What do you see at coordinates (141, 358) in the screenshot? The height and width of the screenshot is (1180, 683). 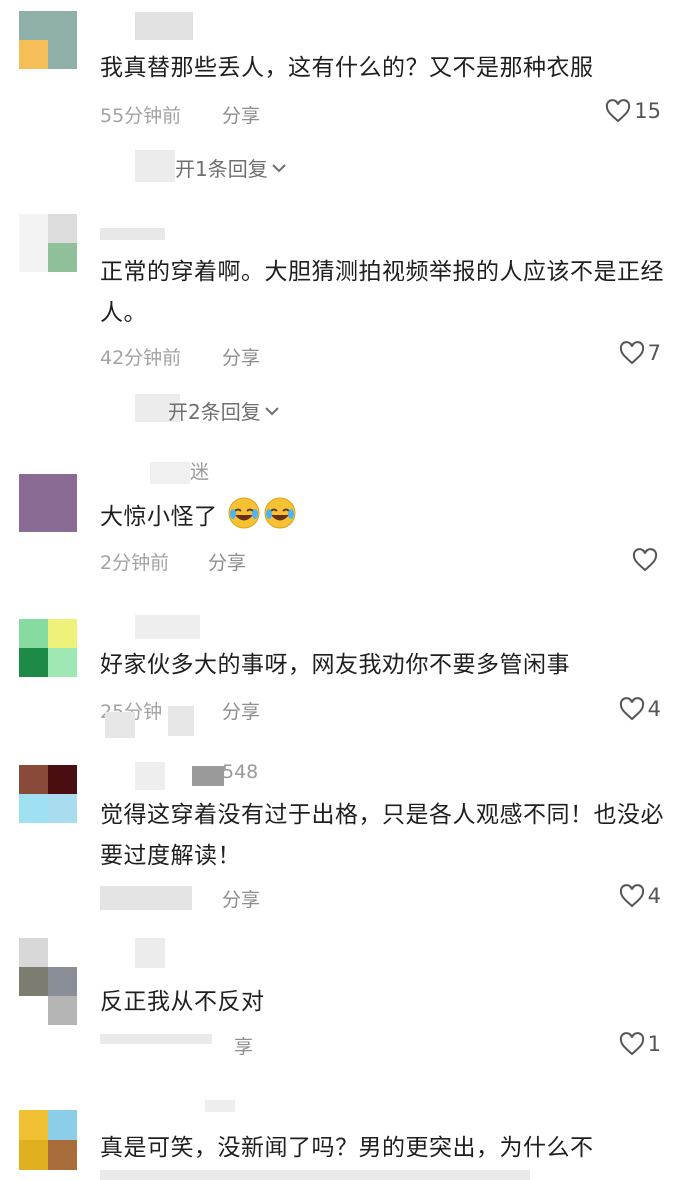 I see `comment-time: 42分钟前` at bounding box center [141, 358].